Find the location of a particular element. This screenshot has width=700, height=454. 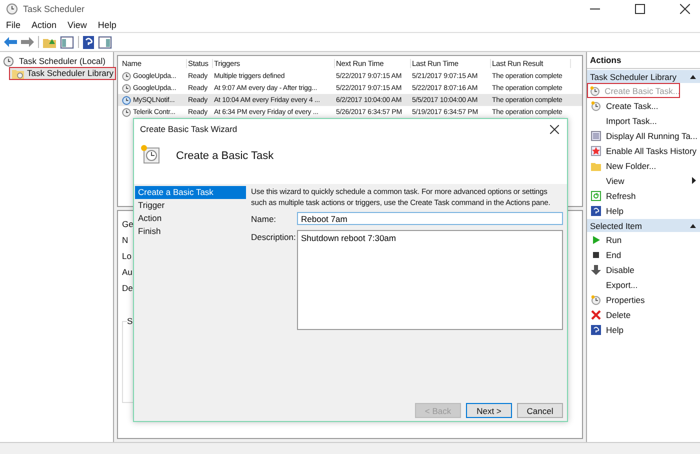

action-item: Delete is located at coordinates (643, 314).